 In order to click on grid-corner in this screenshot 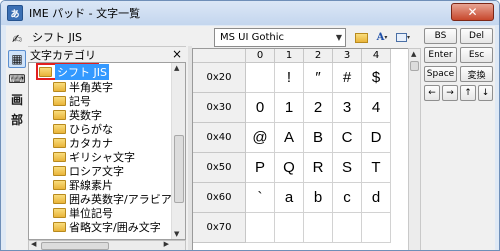, I will do `click(219, 56)`.